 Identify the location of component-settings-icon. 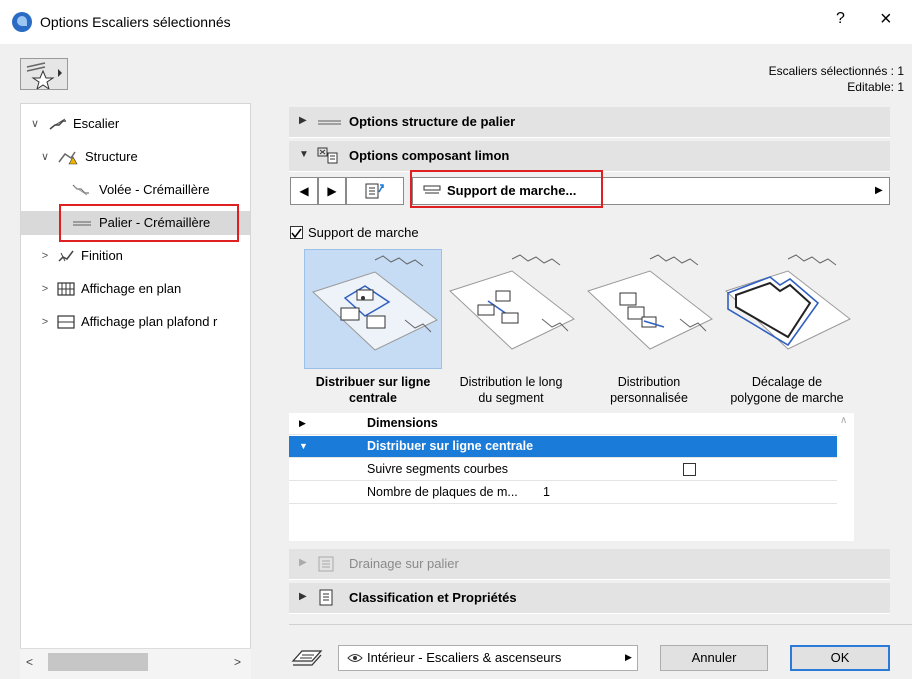
(327, 155).